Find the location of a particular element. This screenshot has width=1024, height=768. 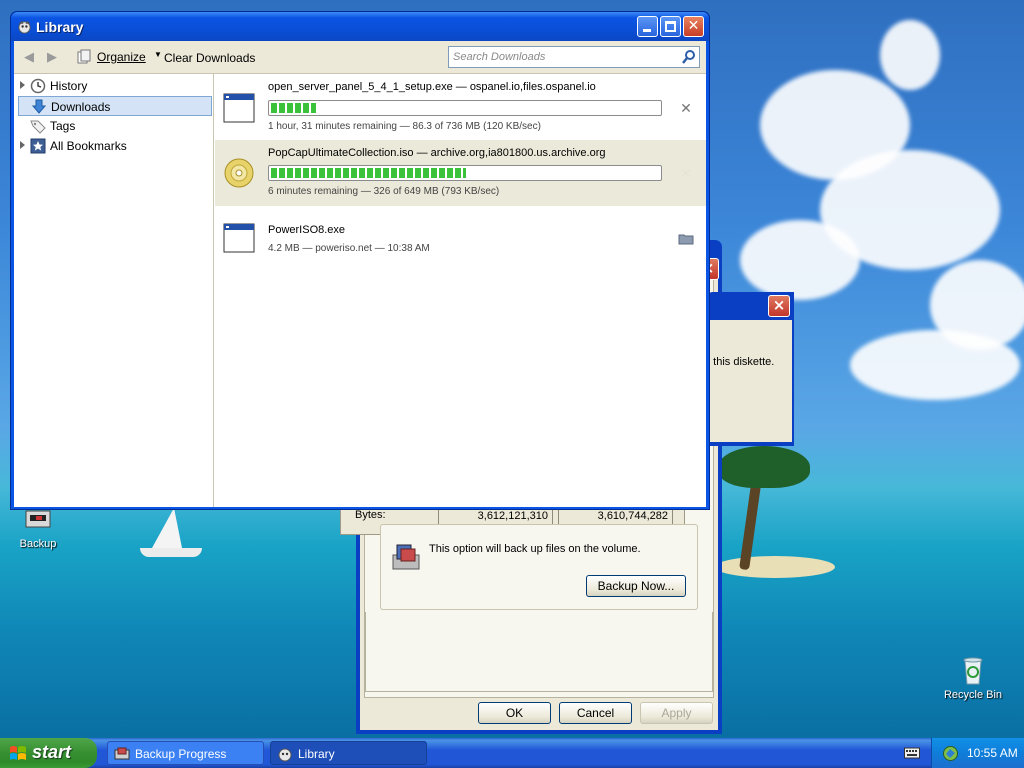

download-status: 4.2 MB — poweriso.net — 10:38 AM is located at coordinates (349, 248).